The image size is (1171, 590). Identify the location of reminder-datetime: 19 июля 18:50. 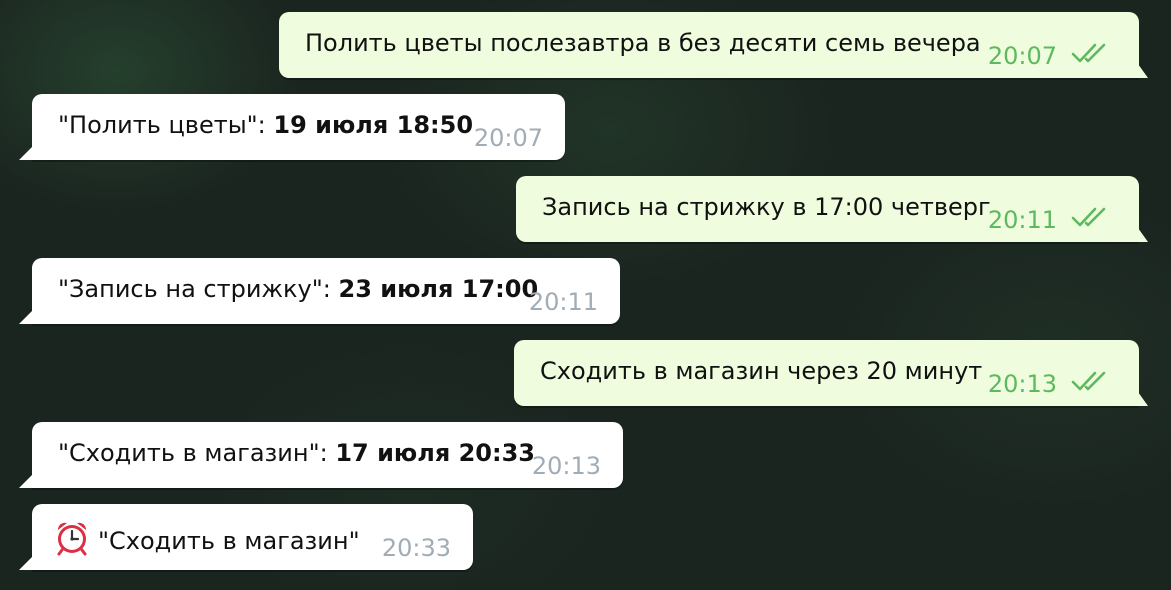
(373, 125).